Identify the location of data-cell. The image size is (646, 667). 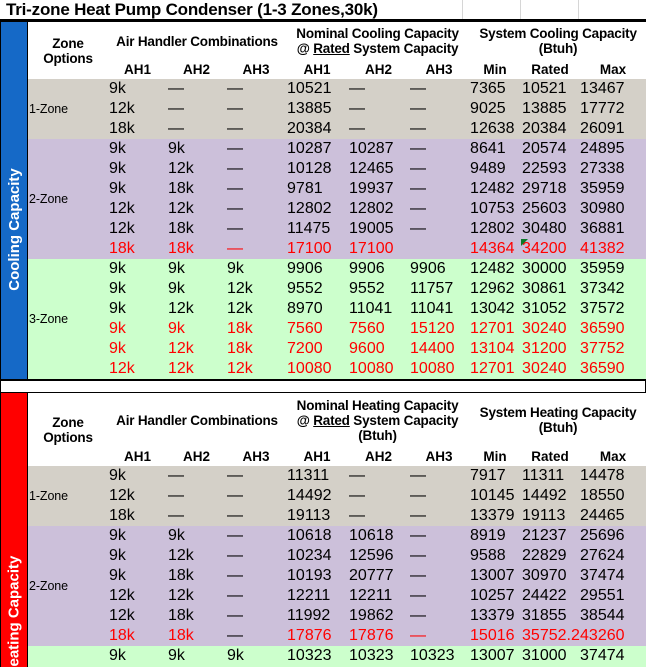
(439, 249).